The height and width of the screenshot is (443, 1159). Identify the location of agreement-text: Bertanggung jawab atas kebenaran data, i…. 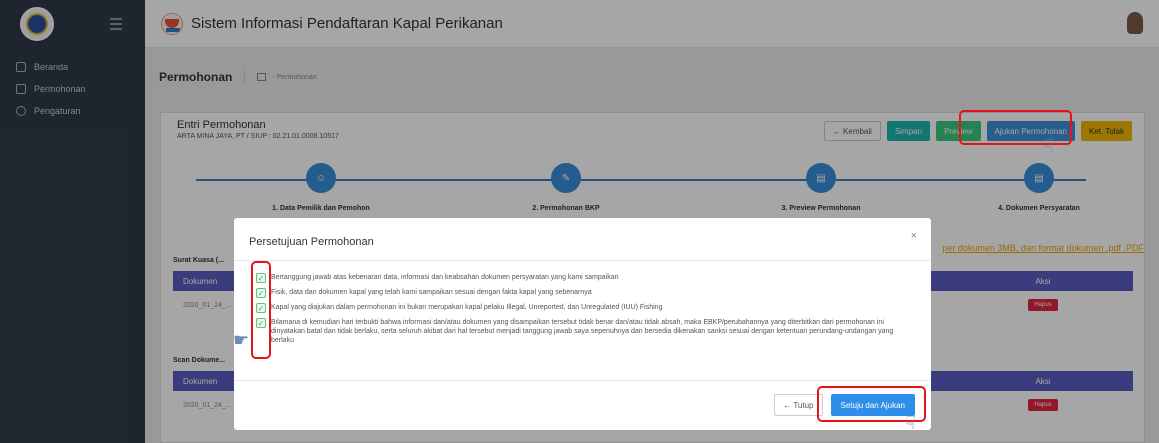
(445, 277).